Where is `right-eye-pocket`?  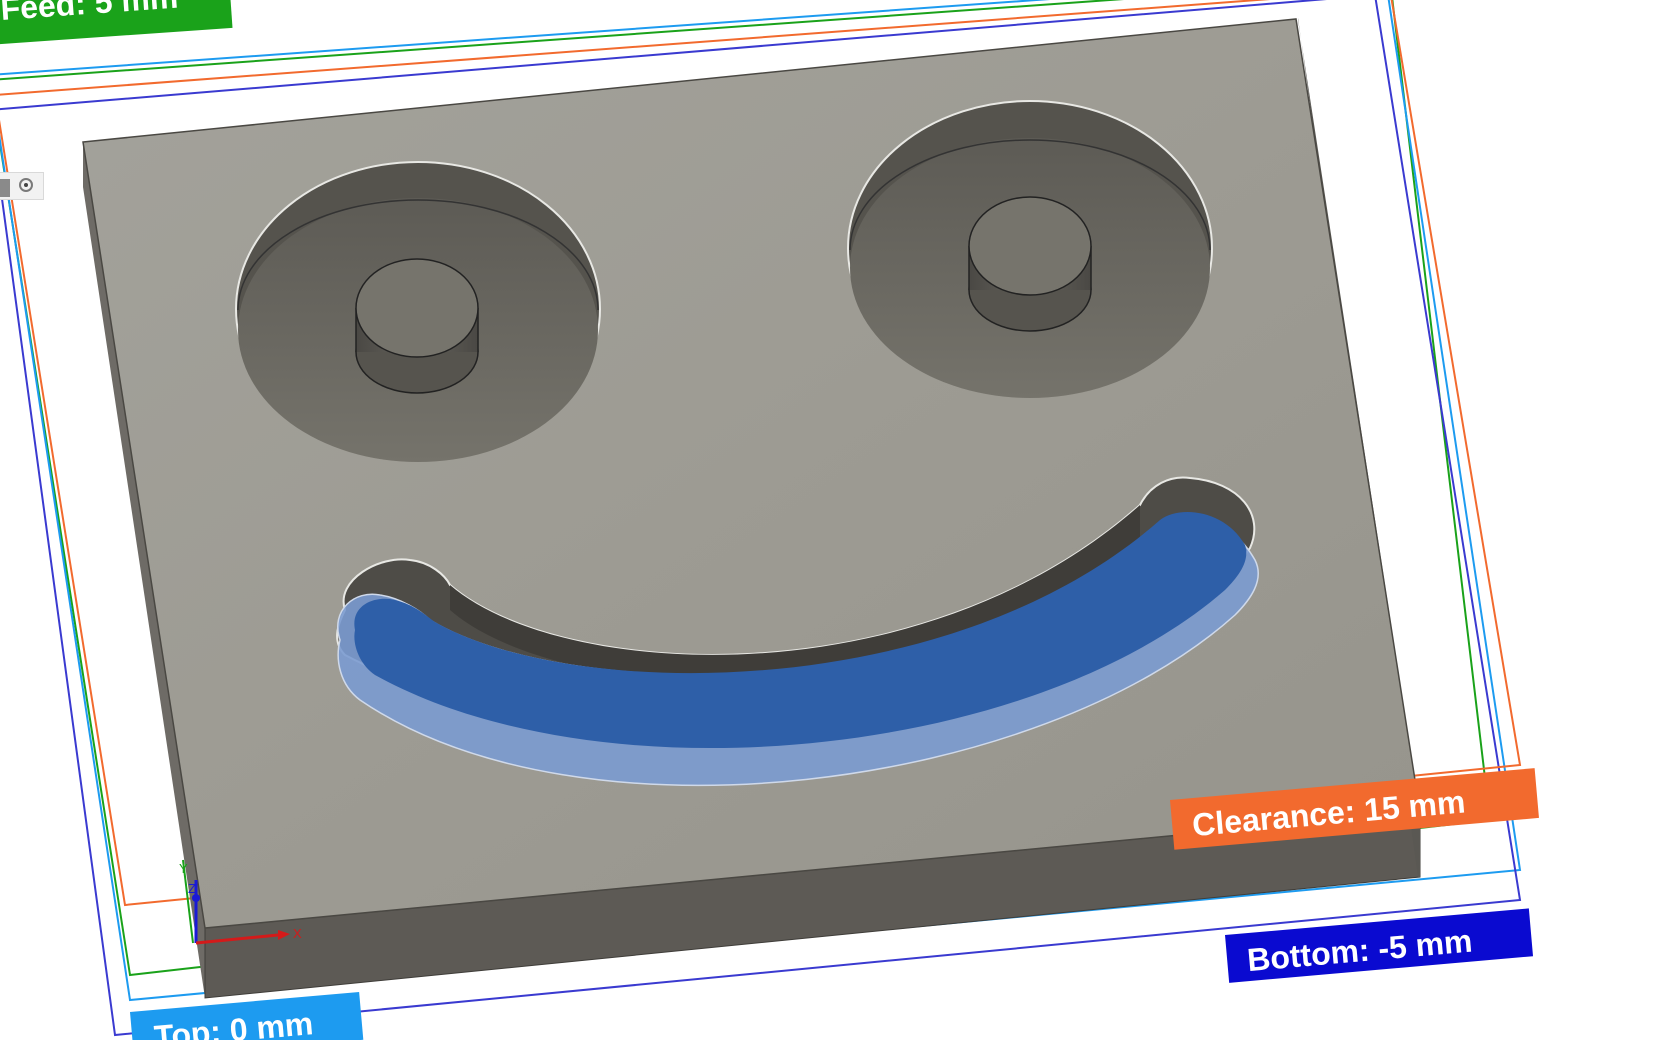
right-eye-pocket is located at coordinates (1030, 249).